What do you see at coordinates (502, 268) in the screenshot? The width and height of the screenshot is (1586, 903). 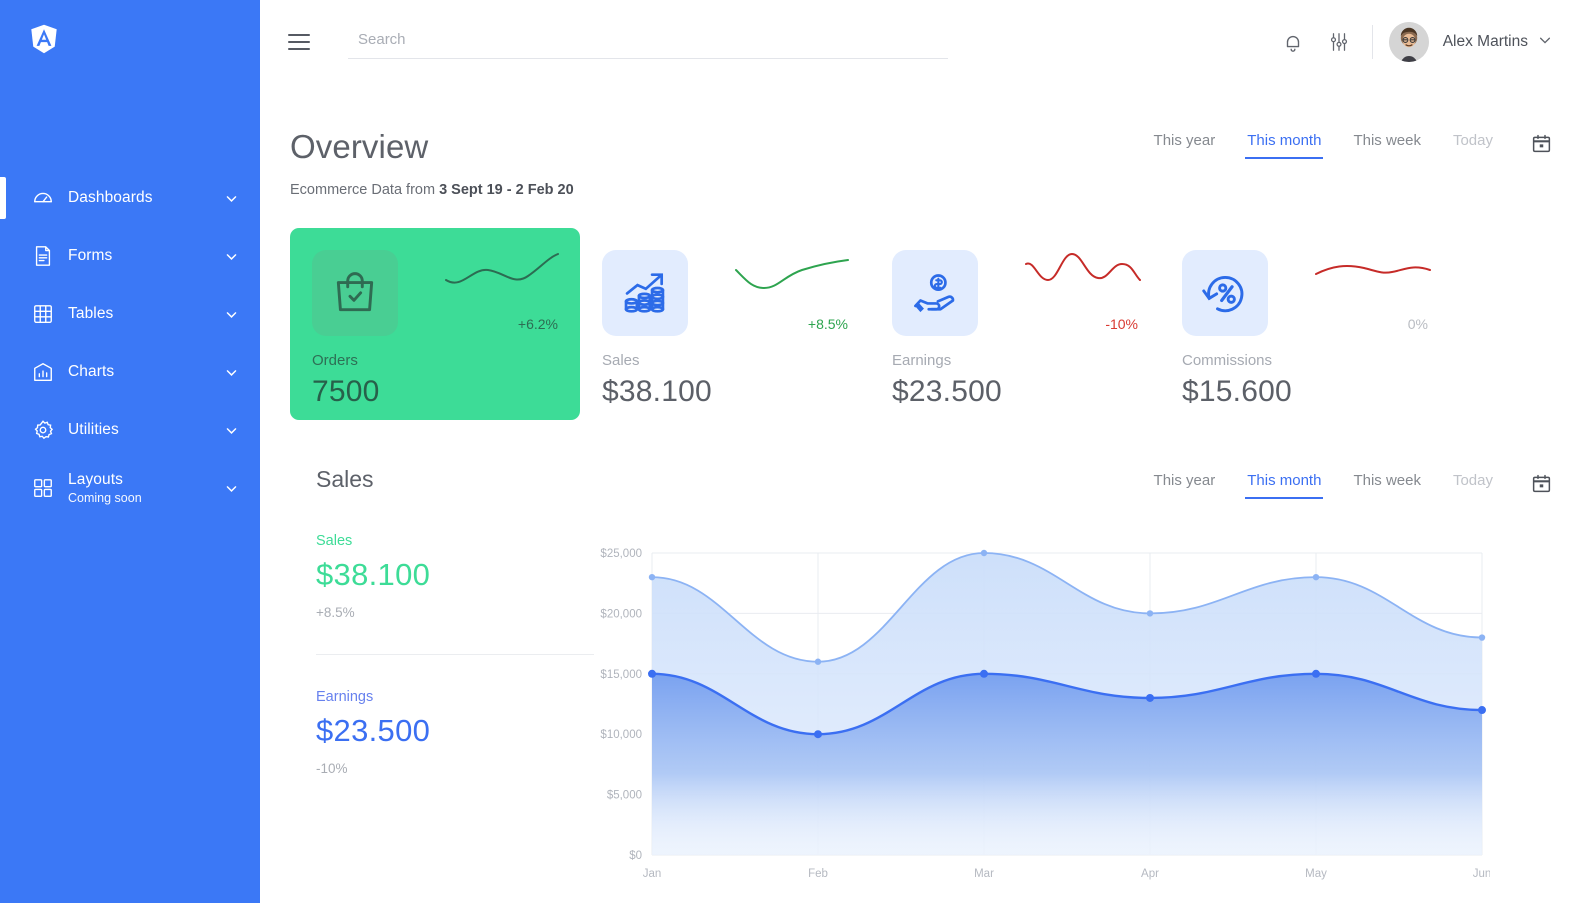 I see `sparkline-orders` at bounding box center [502, 268].